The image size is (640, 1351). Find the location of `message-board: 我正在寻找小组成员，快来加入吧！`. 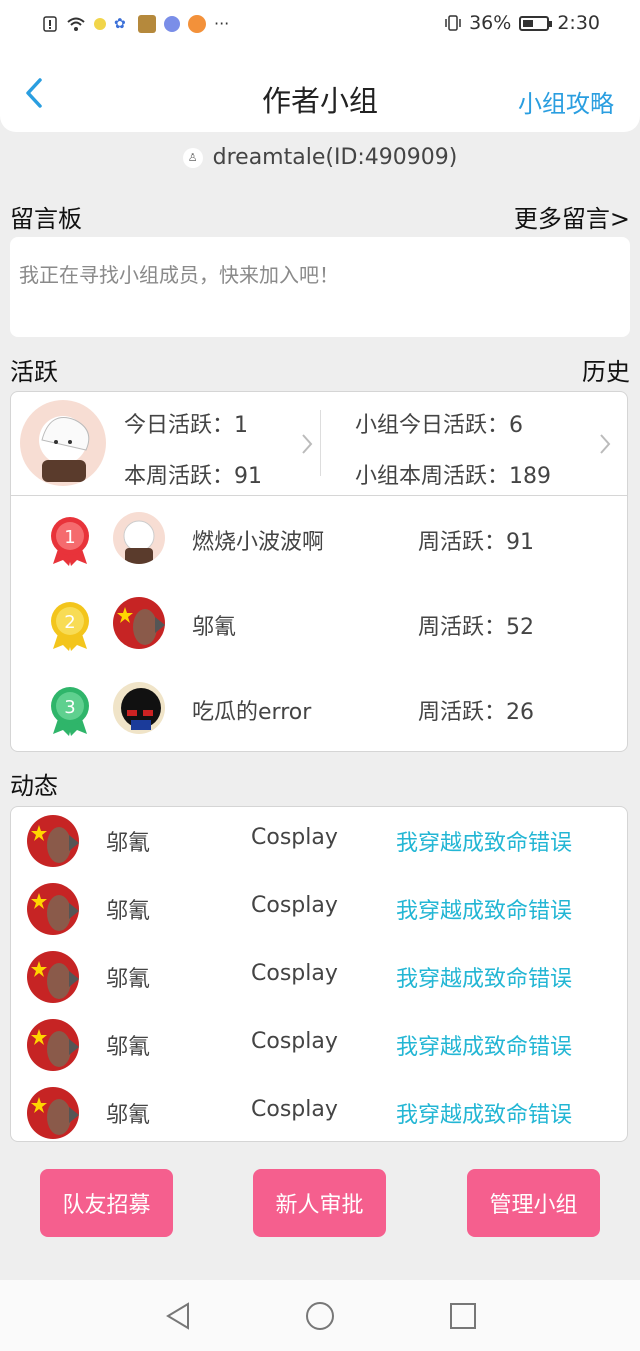

message-board: 我正在寻找小组成员，快来加入吧！ is located at coordinates (320, 287).